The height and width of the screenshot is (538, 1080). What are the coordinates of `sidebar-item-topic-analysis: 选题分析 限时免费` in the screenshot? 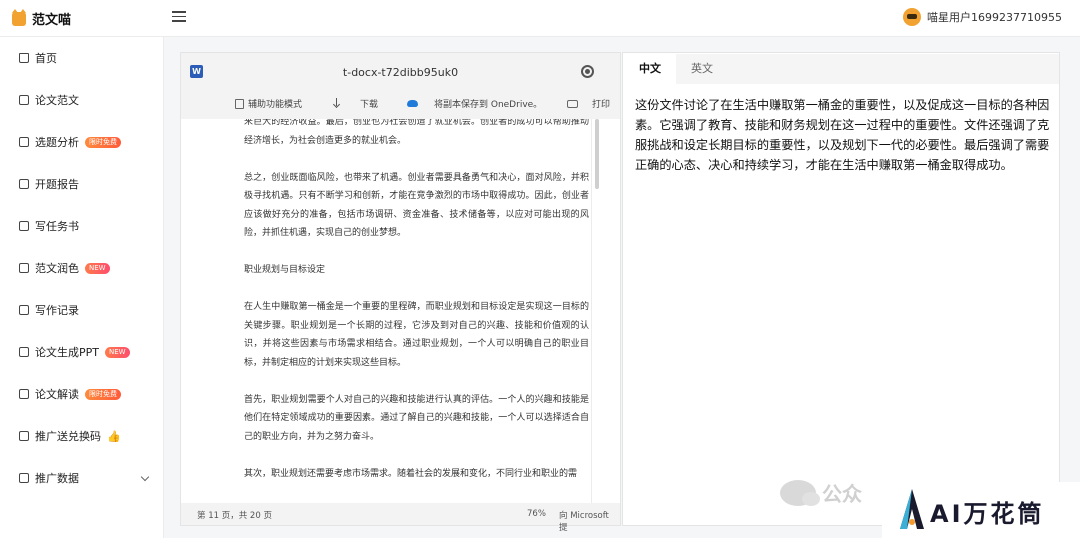 It's located at (70, 142).